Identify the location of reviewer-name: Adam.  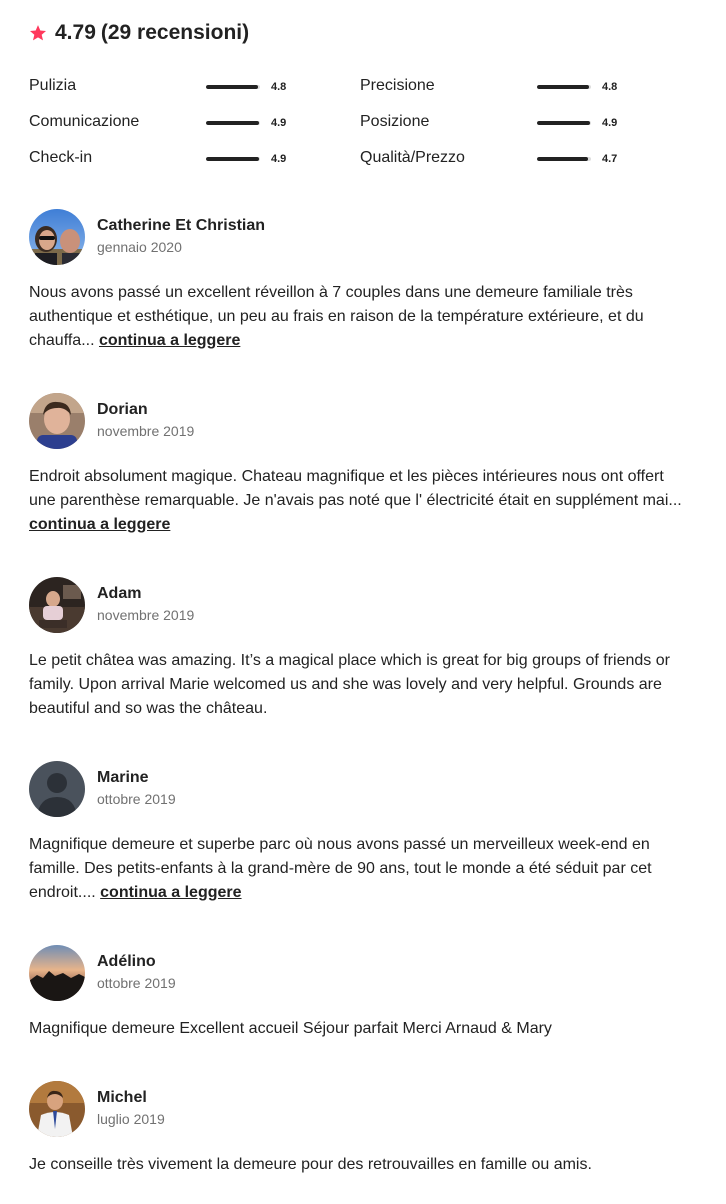
(119, 593).